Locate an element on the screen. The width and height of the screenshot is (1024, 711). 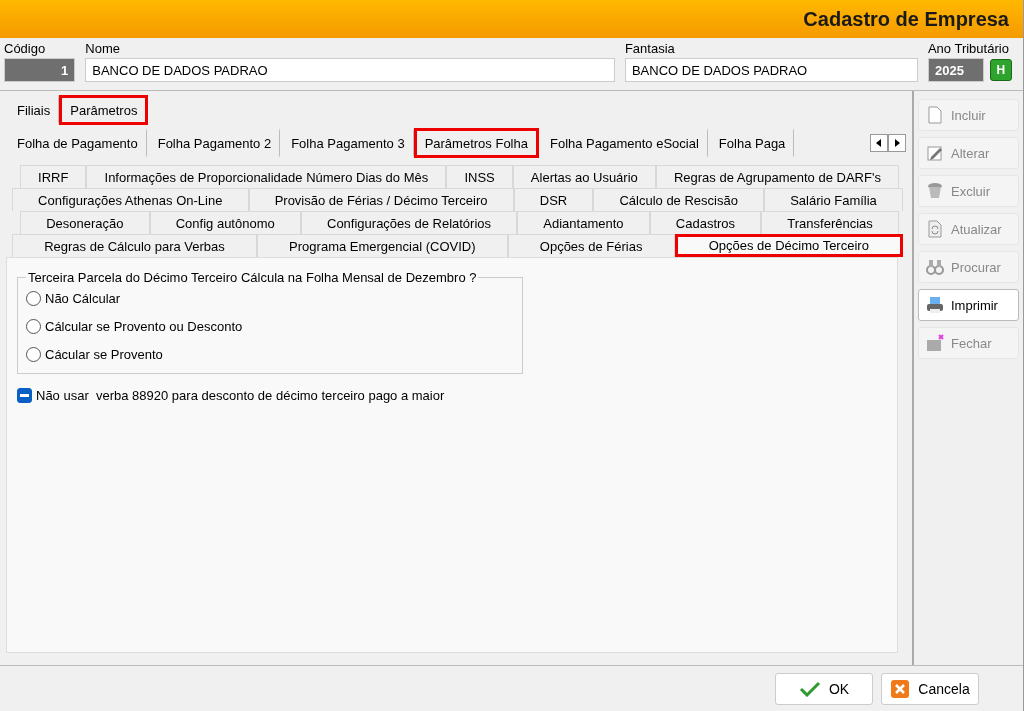
tab: Provisão de Férias / Décimo Terceiro is located at coordinates (381, 199).